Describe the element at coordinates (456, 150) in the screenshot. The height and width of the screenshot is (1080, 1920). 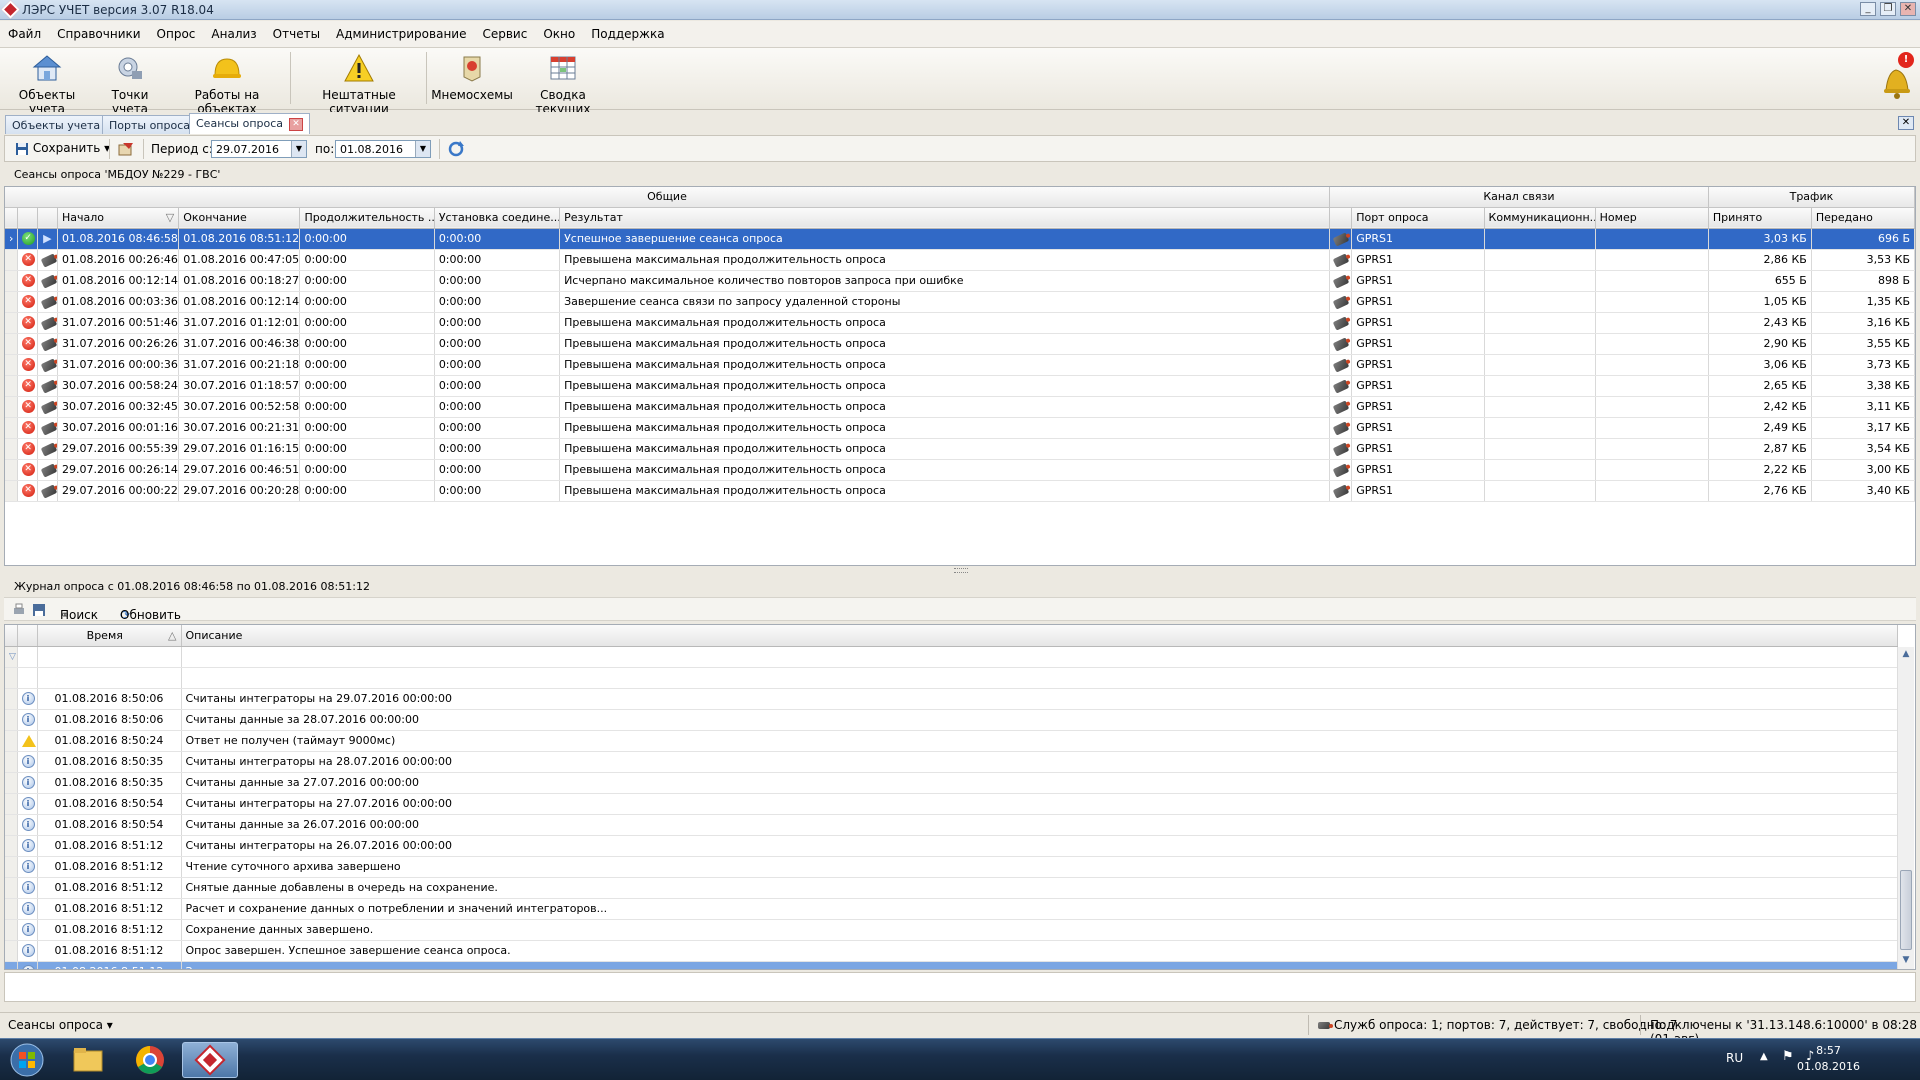
I see `refresh-icon` at that location.